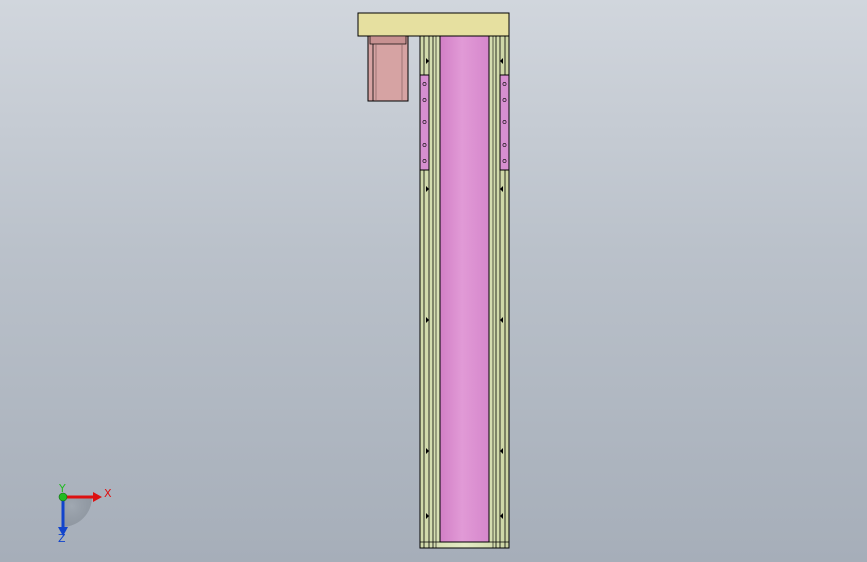  I want to click on view-orientation-triad: X Y Z, so click(85, 513).